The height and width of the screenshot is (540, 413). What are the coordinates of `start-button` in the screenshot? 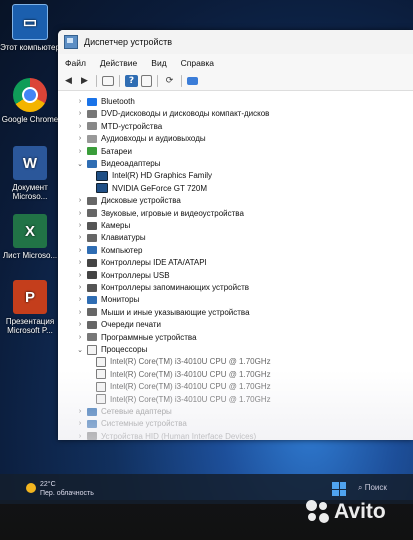 It's located at (339, 489).